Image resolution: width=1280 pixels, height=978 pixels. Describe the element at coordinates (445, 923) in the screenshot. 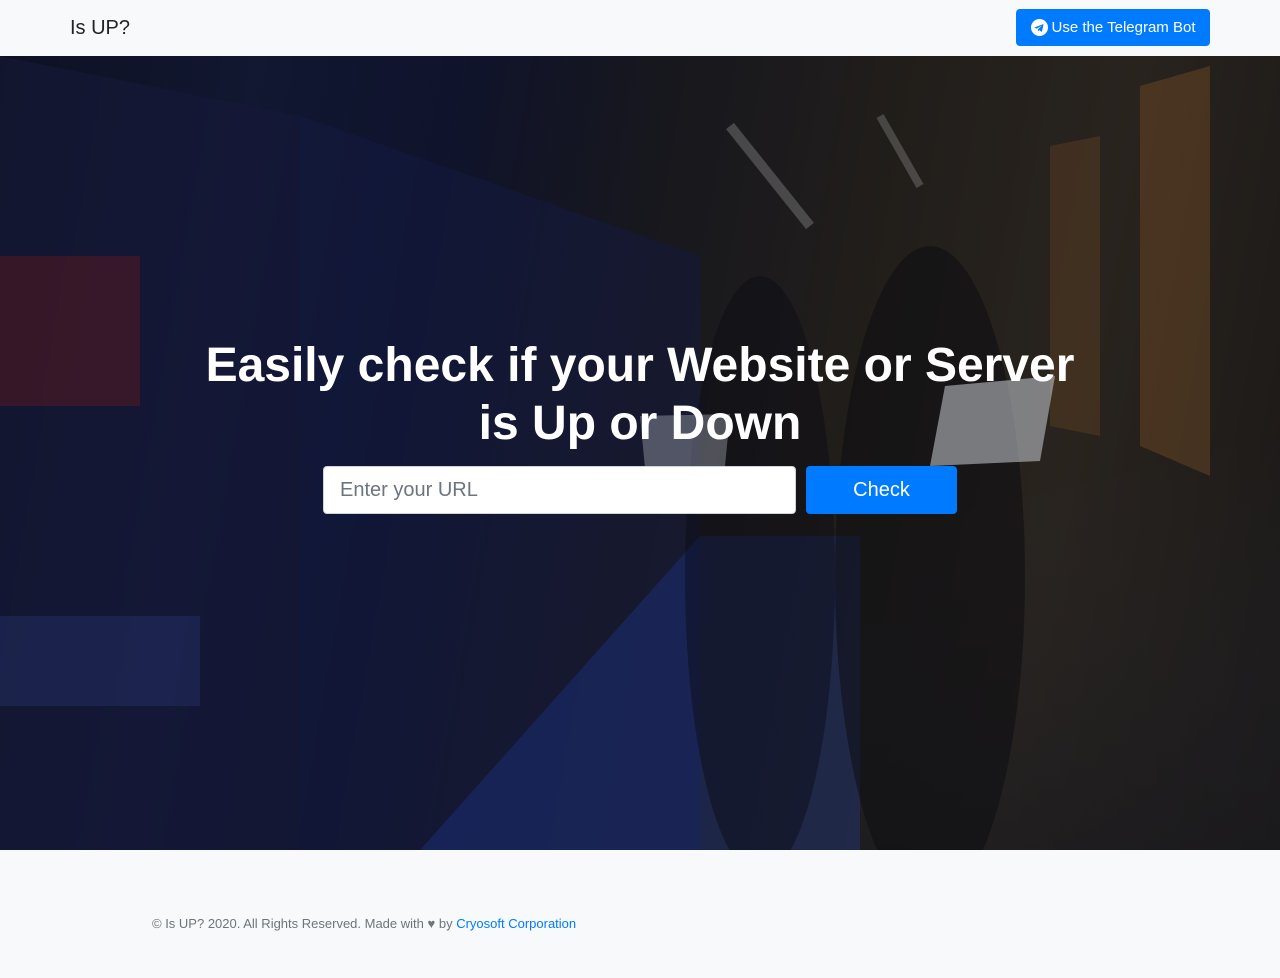

I see `footer-by-text: by` at that location.